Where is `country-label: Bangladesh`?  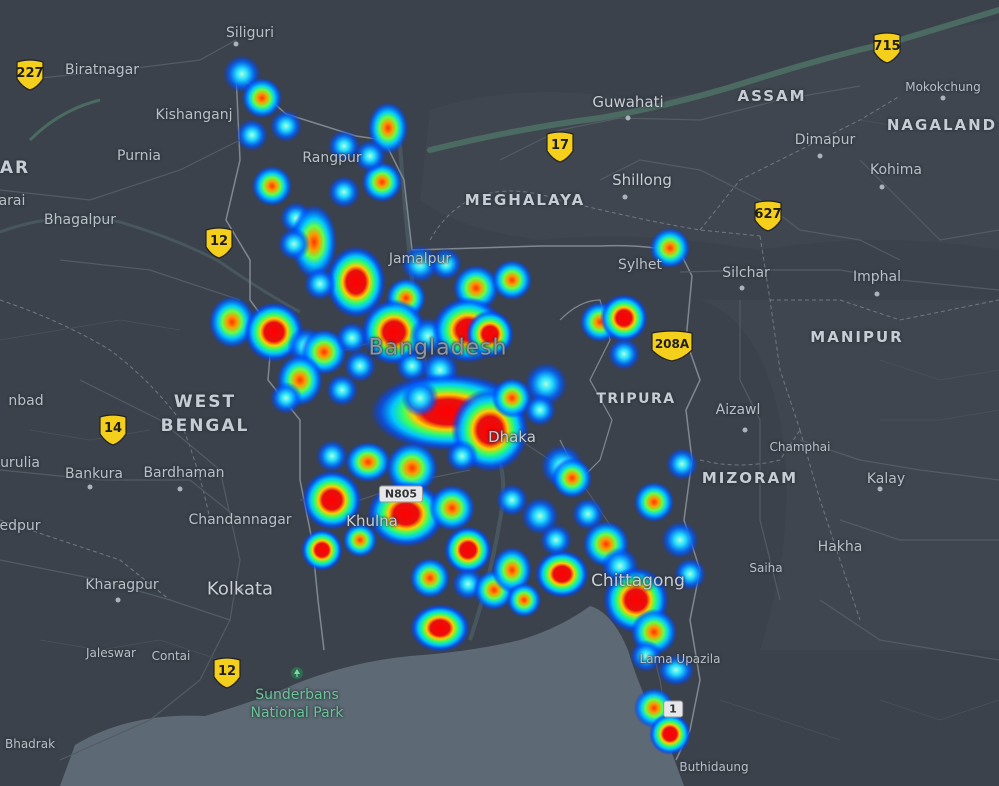
country-label: Bangladesh is located at coordinates (438, 348).